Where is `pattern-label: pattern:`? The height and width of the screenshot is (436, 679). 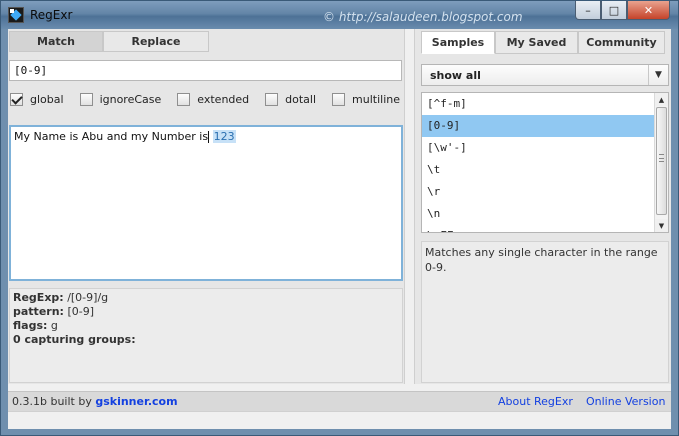
pattern-label: pattern: is located at coordinates (38, 311).